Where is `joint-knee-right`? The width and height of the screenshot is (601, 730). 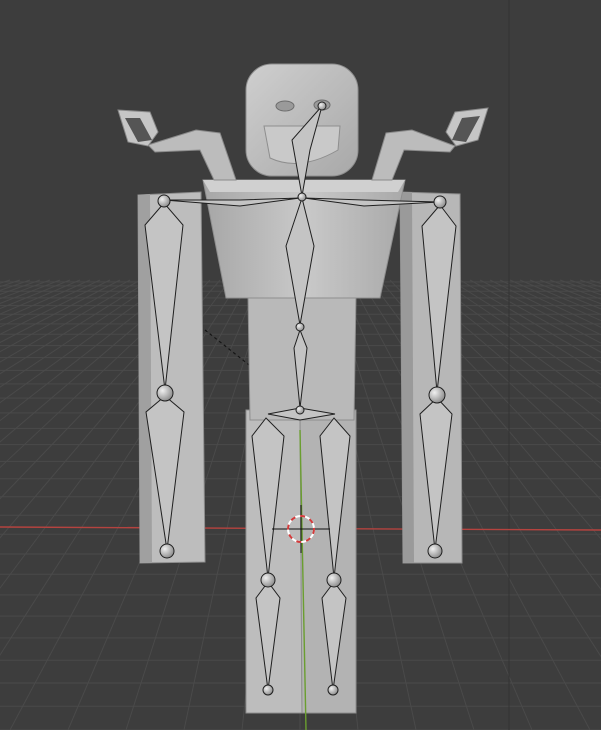 joint-knee-right is located at coordinates (334, 580).